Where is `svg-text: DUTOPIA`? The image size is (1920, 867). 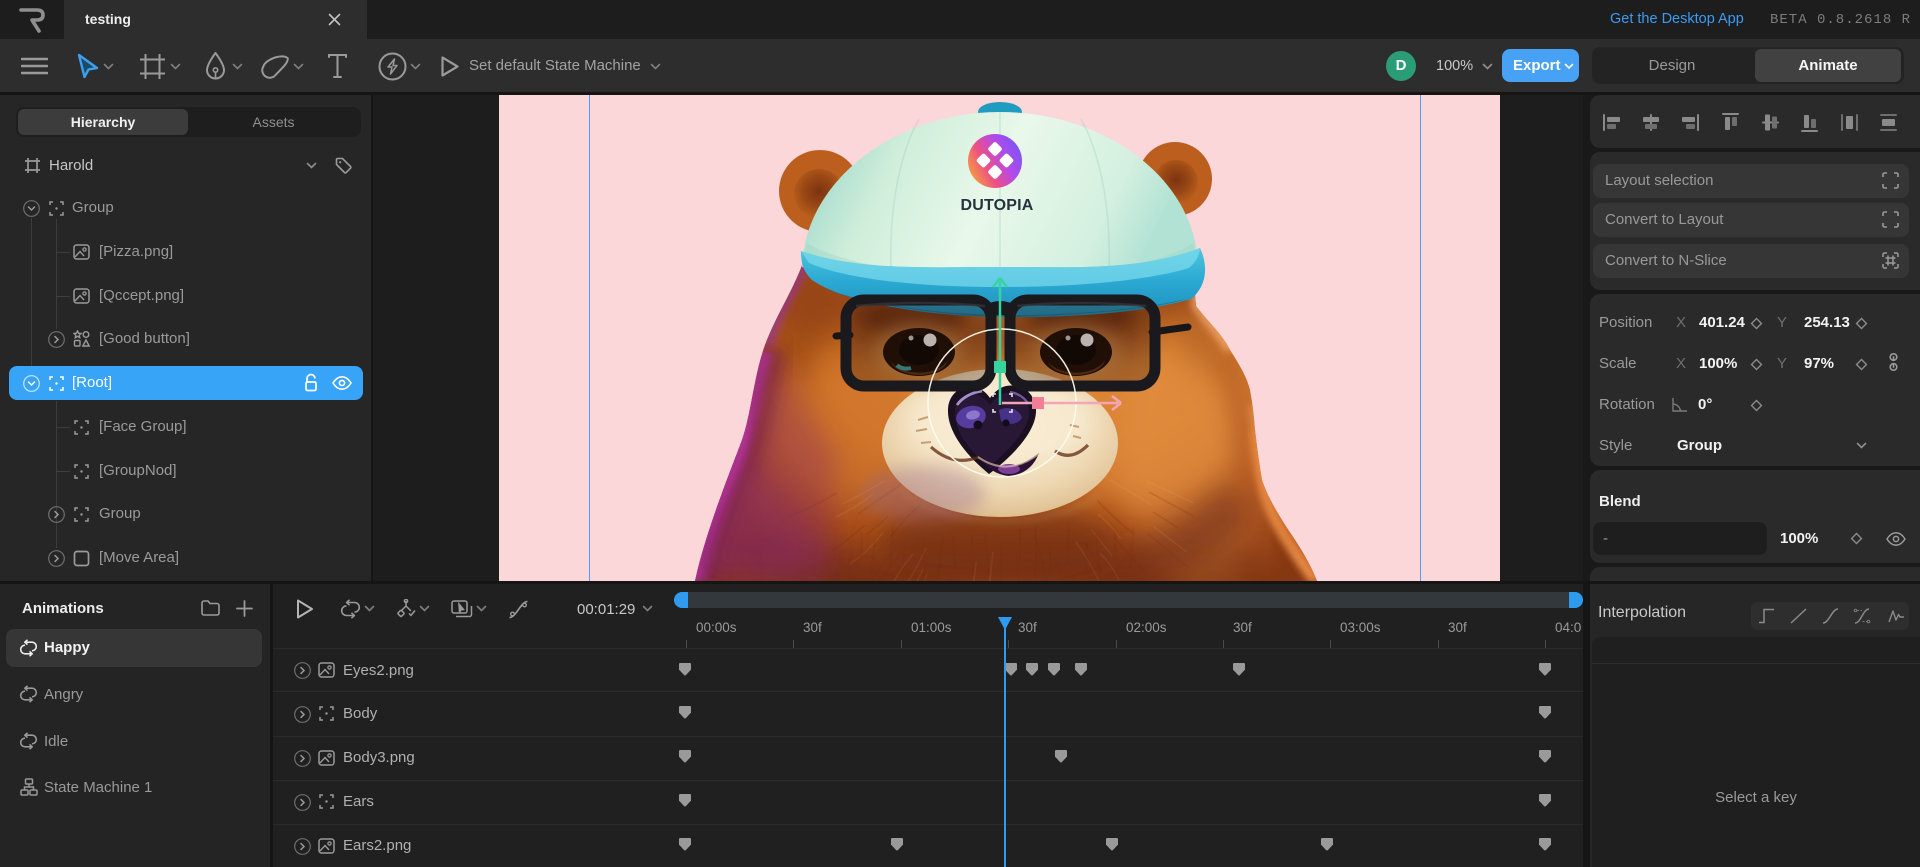 svg-text: DUTOPIA is located at coordinates (996, 205).